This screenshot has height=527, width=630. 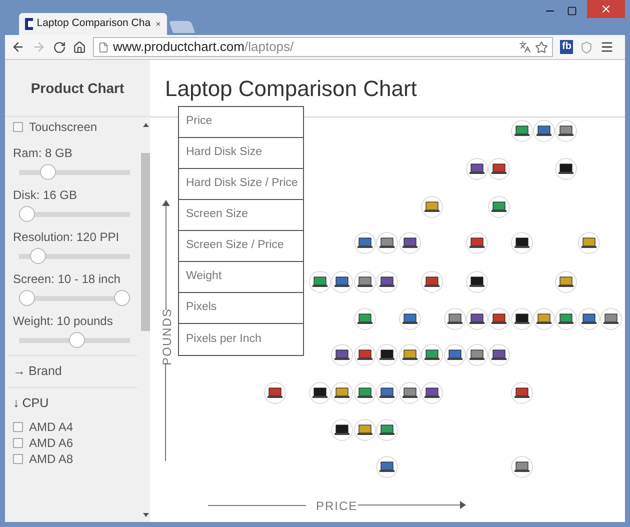 What do you see at coordinates (103, 47) in the screenshot?
I see `page-icon` at bounding box center [103, 47].